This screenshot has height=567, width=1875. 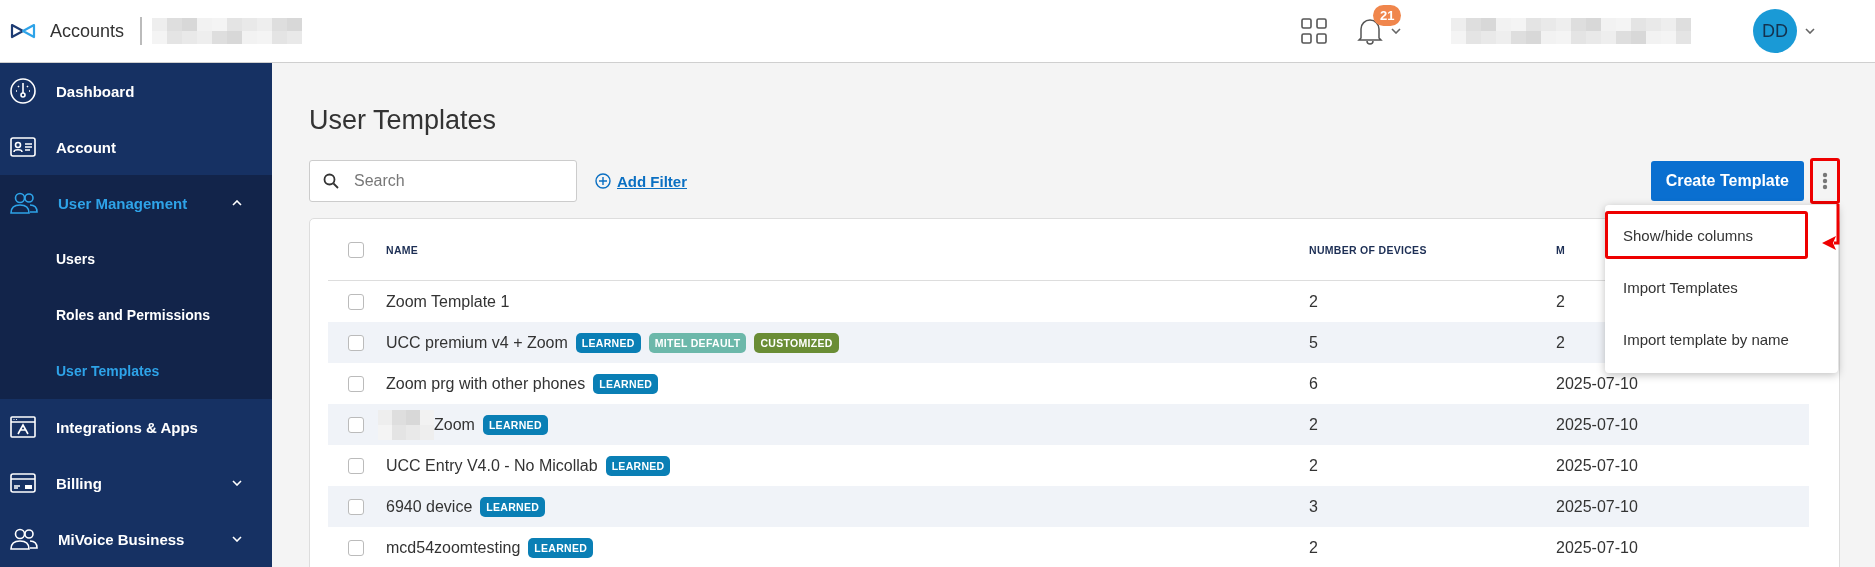 I want to click on menu-item: Import Templates, so click(x=1706, y=287).